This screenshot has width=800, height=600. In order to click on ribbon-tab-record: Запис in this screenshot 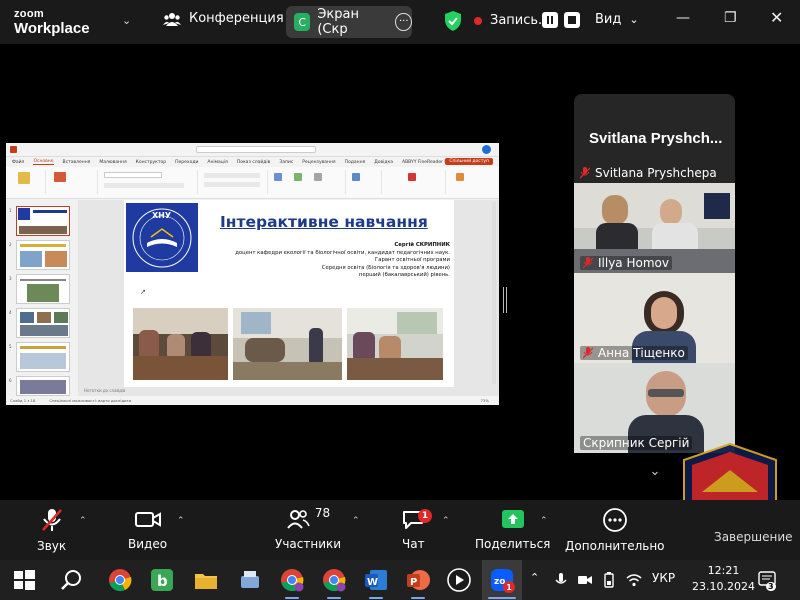, I will do `click(286, 162)`.